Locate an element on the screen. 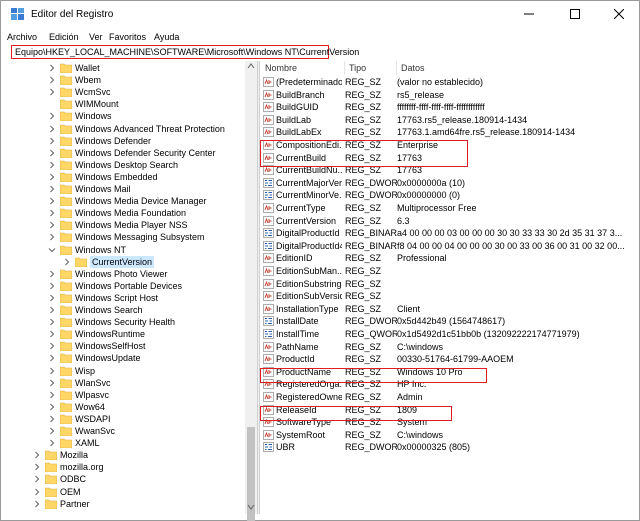  tree-item: WindowsUpdate is located at coordinates (123, 358).